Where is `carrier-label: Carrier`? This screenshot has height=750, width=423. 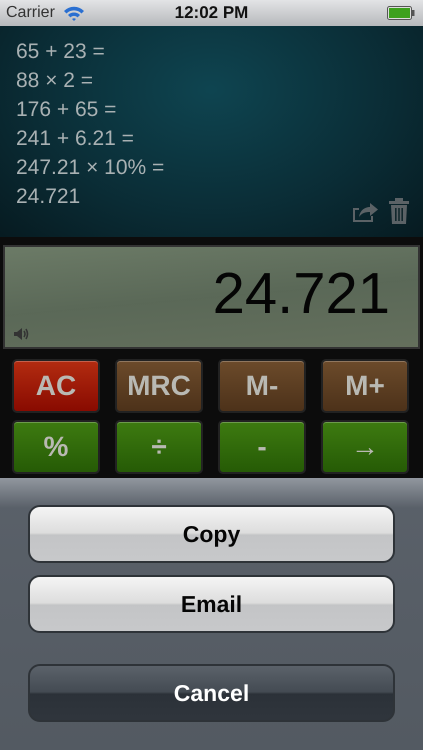 carrier-label: Carrier is located at coordinates (30, 13).